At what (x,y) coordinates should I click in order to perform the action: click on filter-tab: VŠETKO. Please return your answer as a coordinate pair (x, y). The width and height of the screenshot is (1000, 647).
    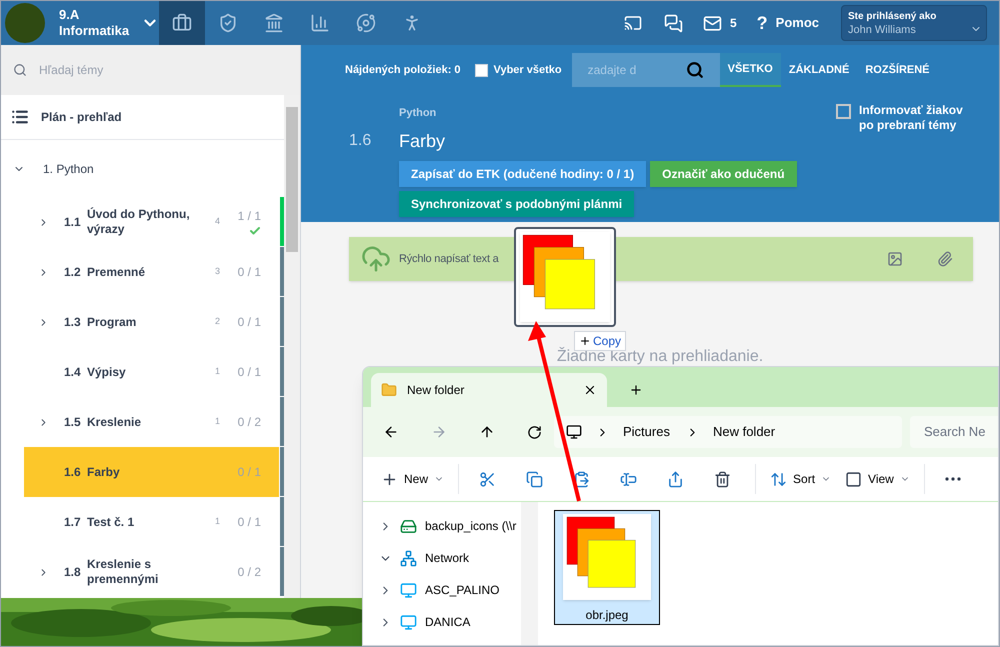
    Looking at the image, I should click on (750, 70).